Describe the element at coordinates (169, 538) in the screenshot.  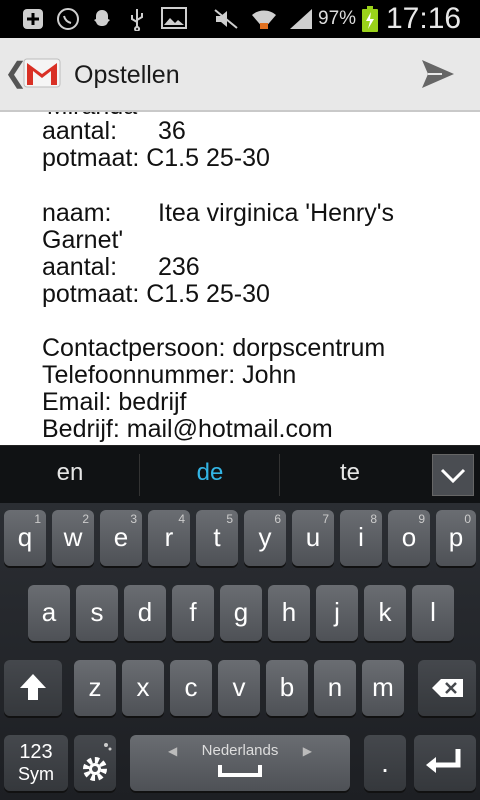
I see `key-r: 4r` at that location.